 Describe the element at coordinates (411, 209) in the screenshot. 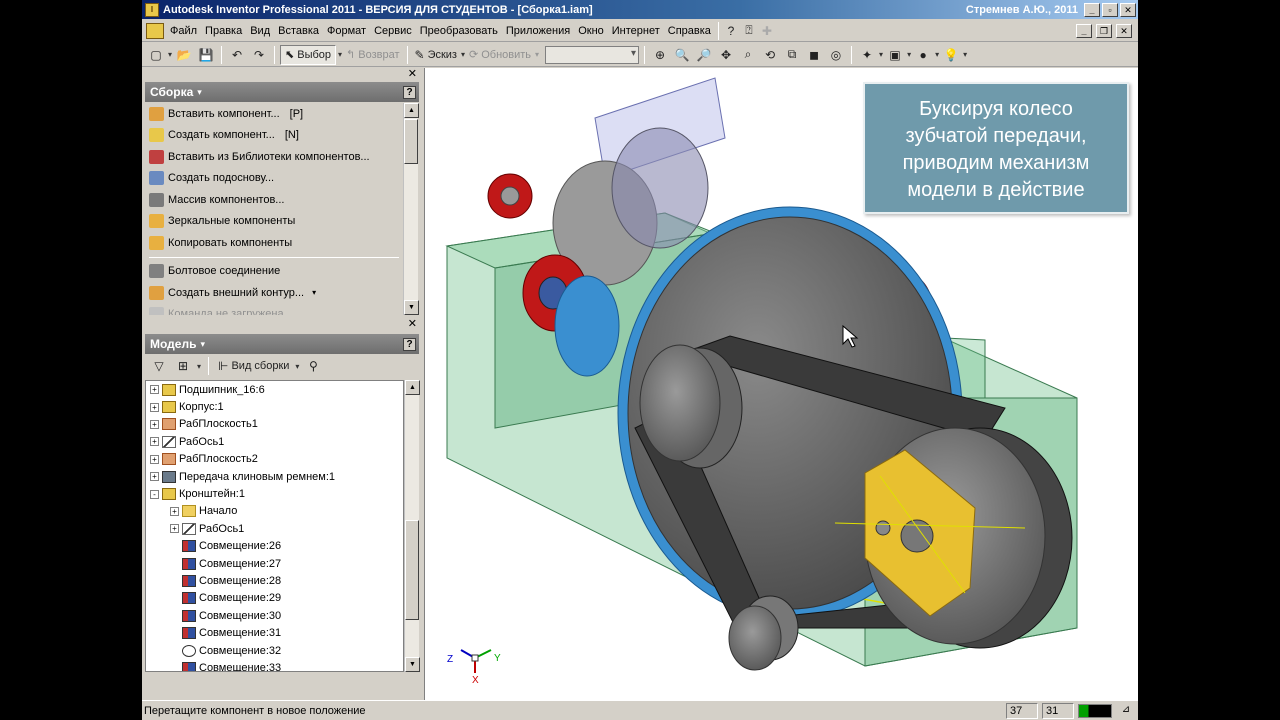

I see `assembly-scrollbar: ▲ ▼` at that location.